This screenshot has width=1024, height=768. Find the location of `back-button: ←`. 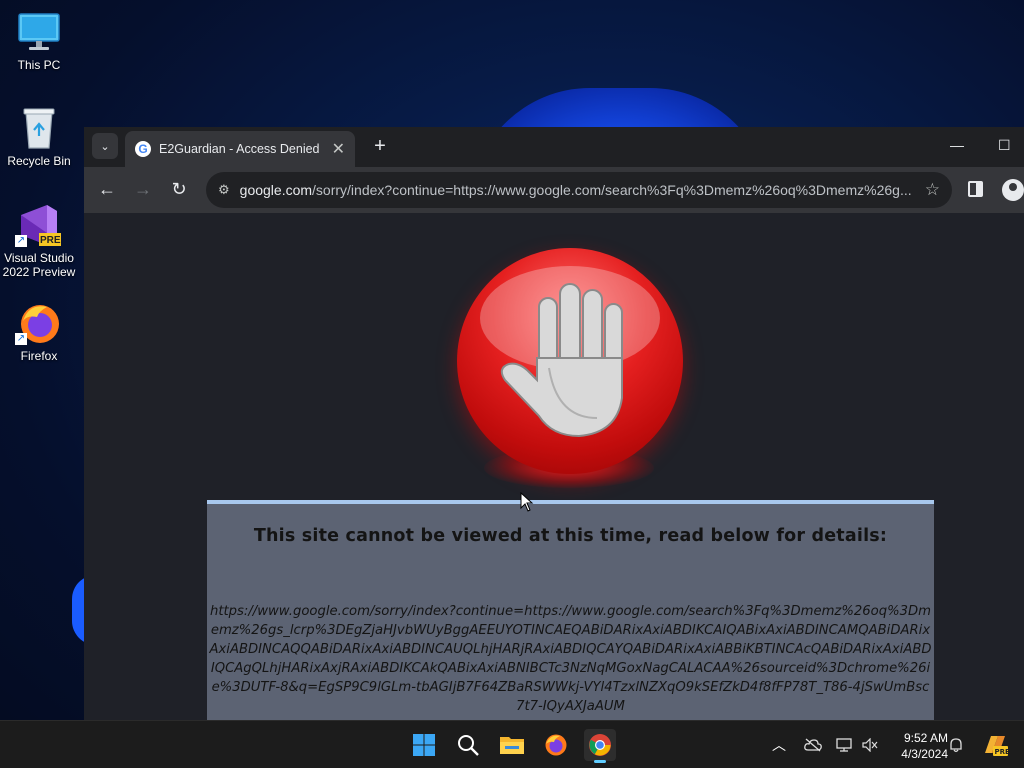

back-button: ← is located at coordinates (107, 189).